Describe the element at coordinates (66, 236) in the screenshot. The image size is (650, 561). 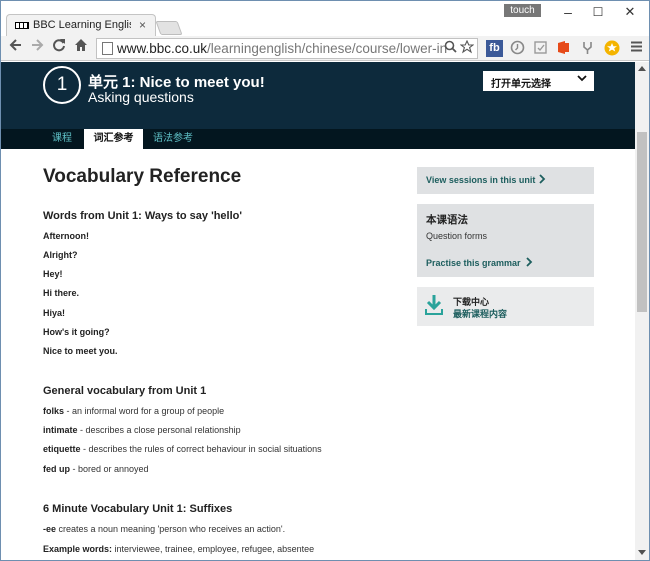
I see `list-item: Afternoon!` at that location.